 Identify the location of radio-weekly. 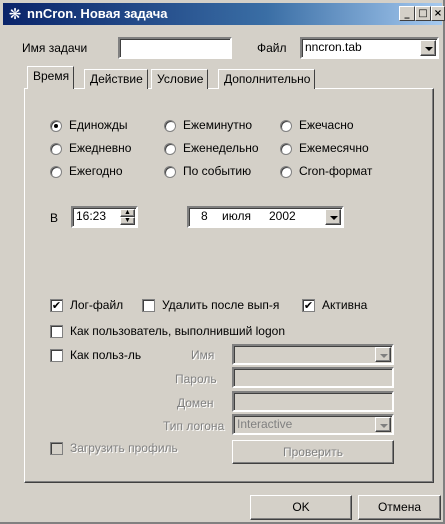
(170, 149).